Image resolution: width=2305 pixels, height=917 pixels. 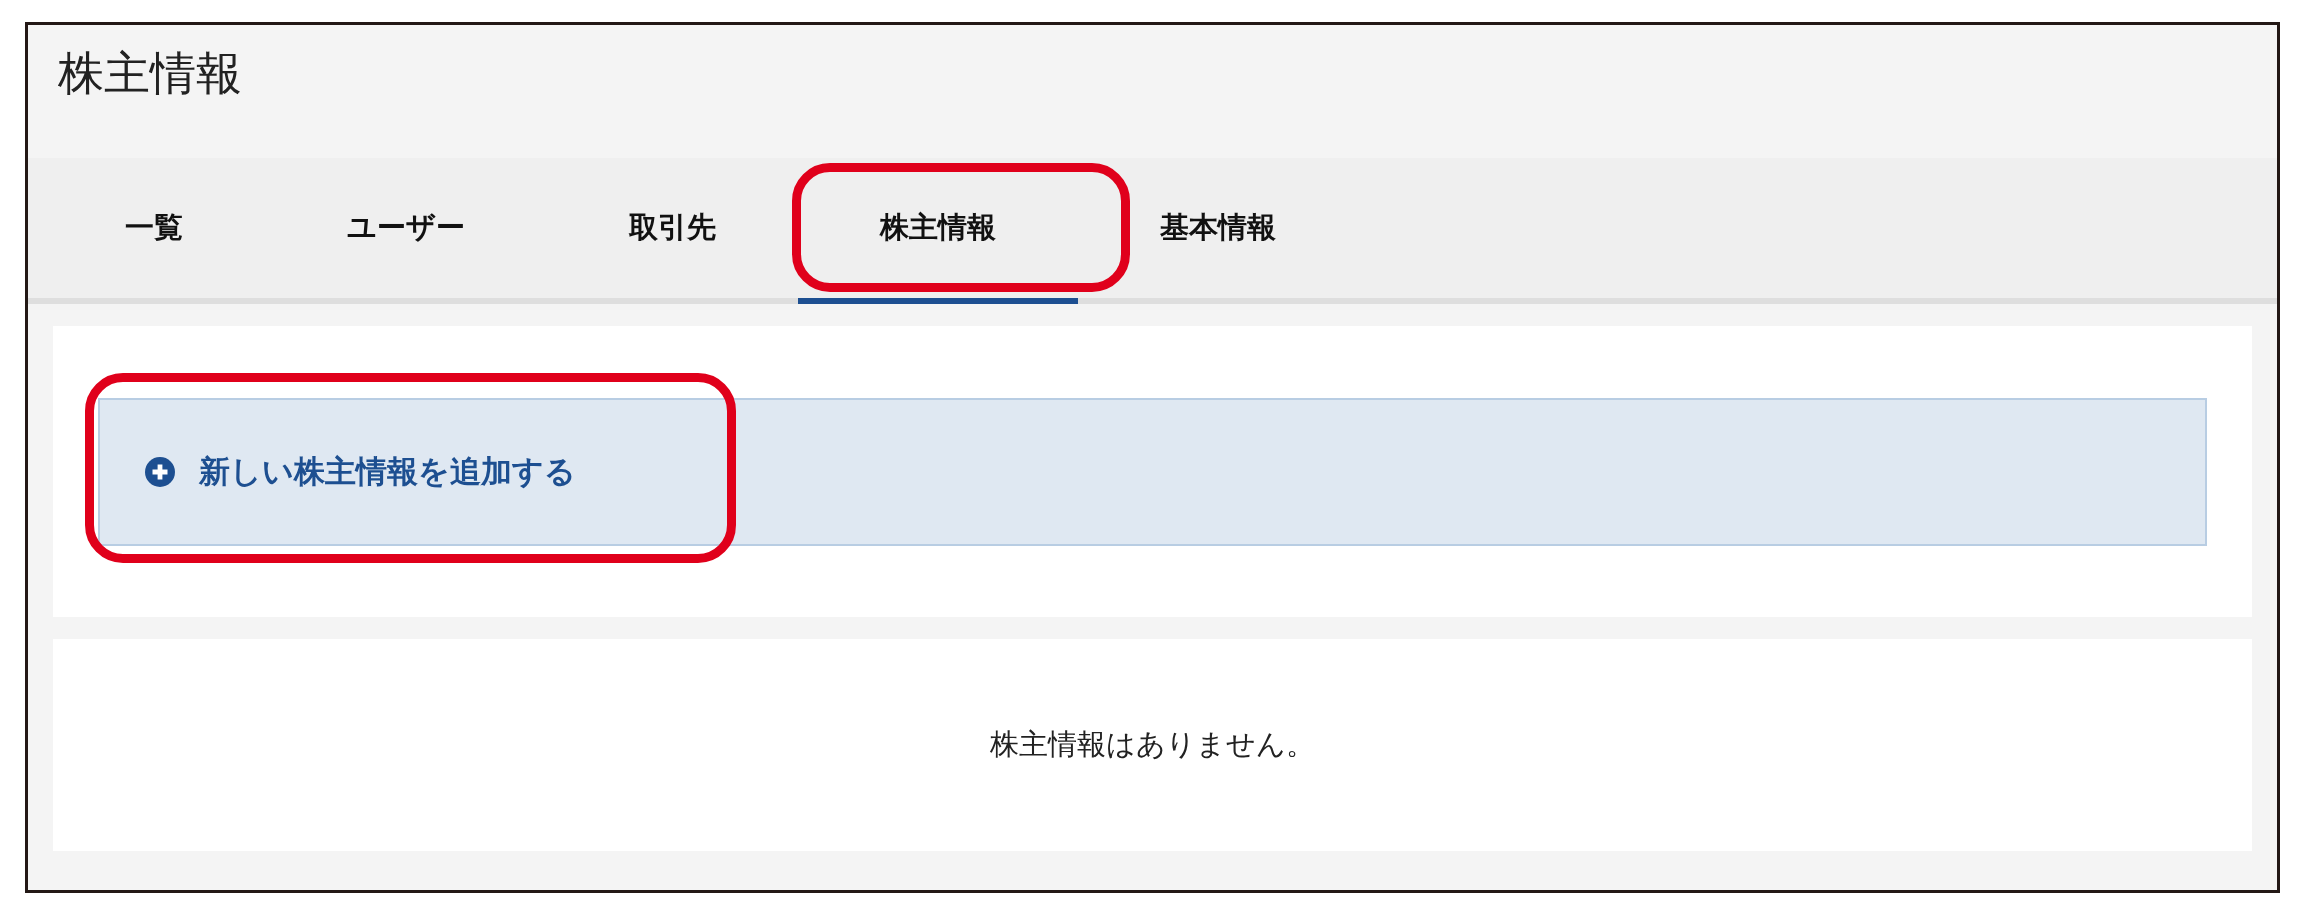 I want to click on add-shareholder-button: 新しい株主情報を追加する, so click(x=360, y=471).